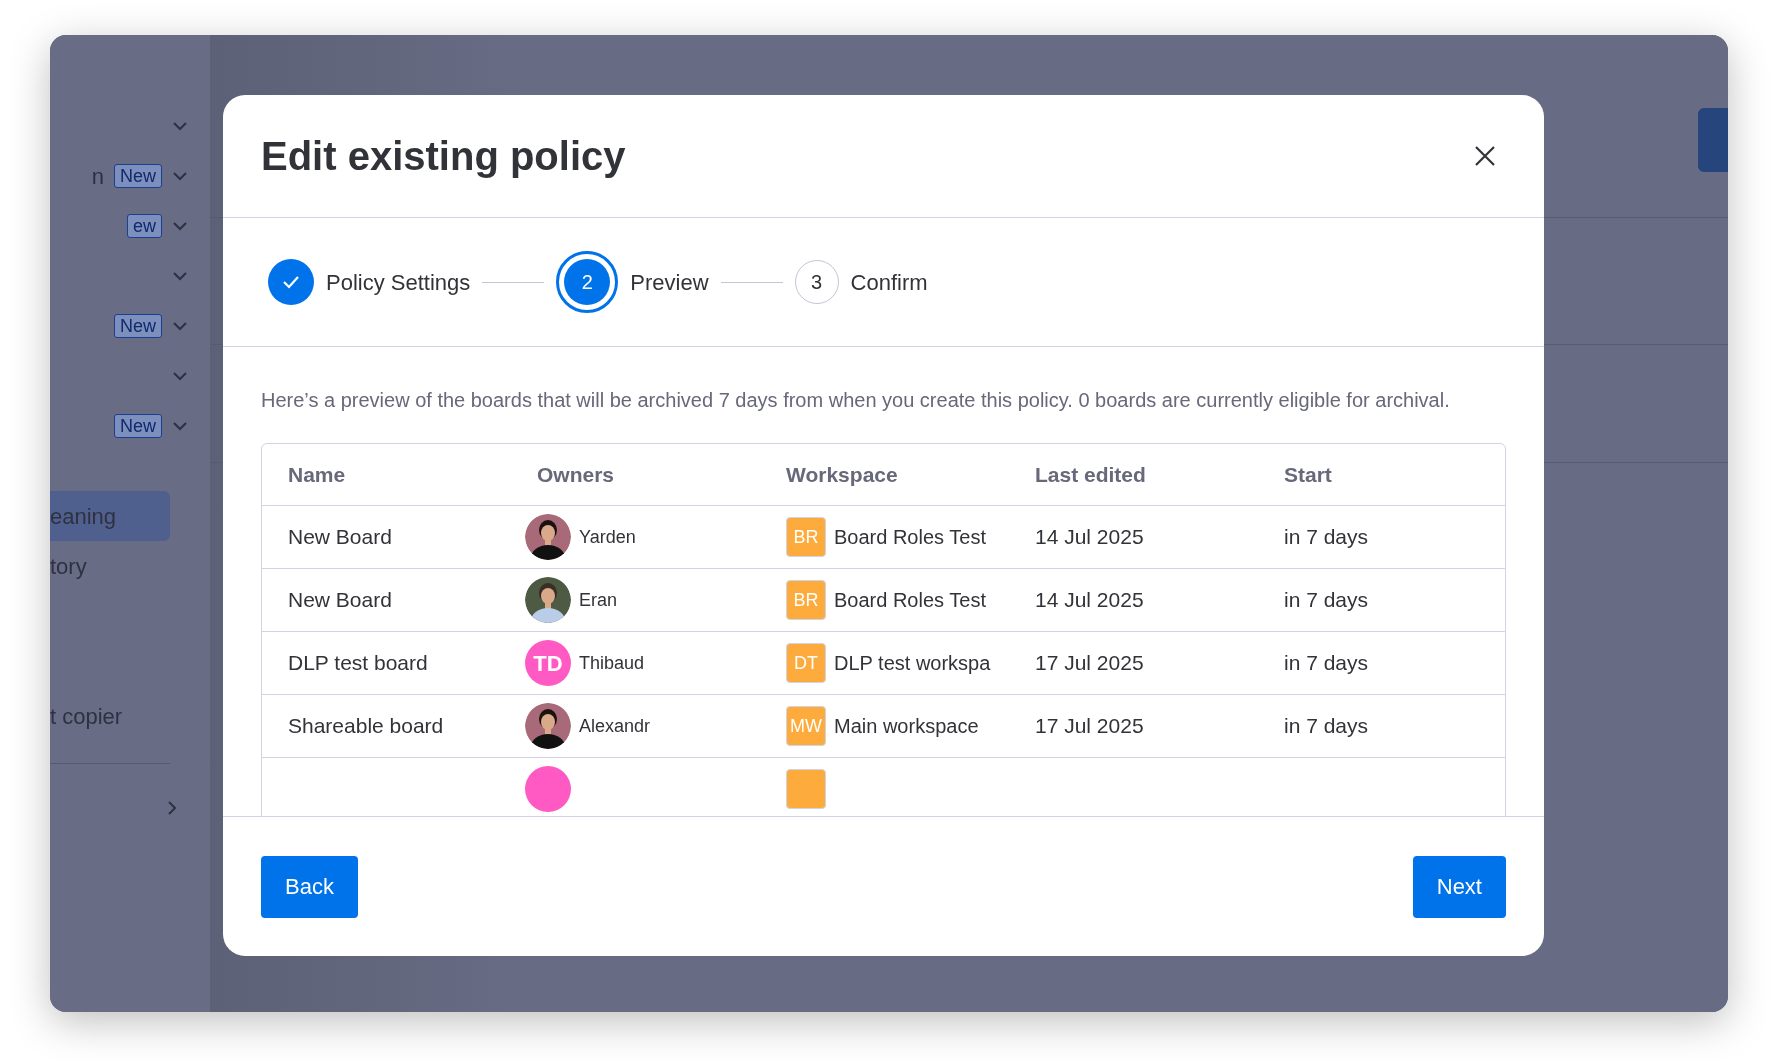 The image size is (1778, 1064). What do you see at coordinates (443, 156) in the screenshot?
I see `dialog-title: Edit existing policy` at bounding box center [443, 156].